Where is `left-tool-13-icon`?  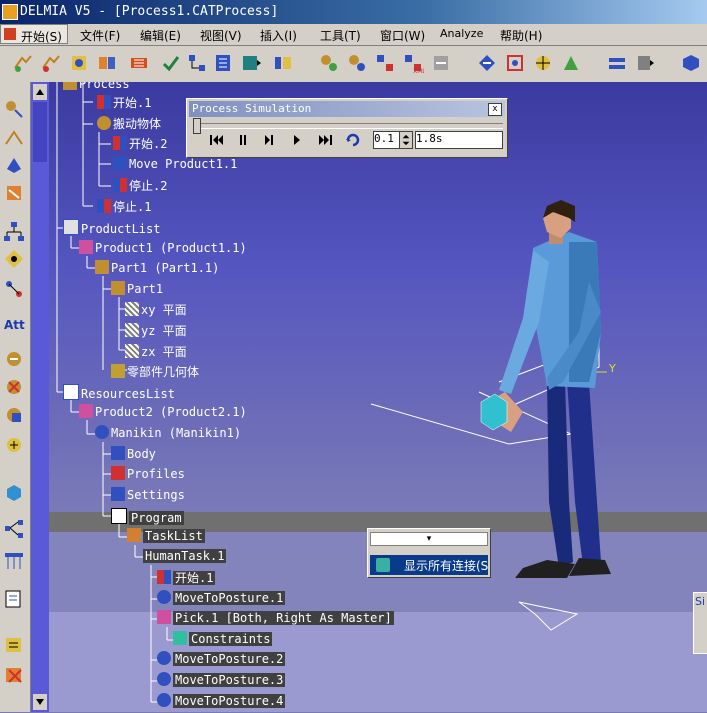
left-tool-13-icon is located at coordinates (14, 529).